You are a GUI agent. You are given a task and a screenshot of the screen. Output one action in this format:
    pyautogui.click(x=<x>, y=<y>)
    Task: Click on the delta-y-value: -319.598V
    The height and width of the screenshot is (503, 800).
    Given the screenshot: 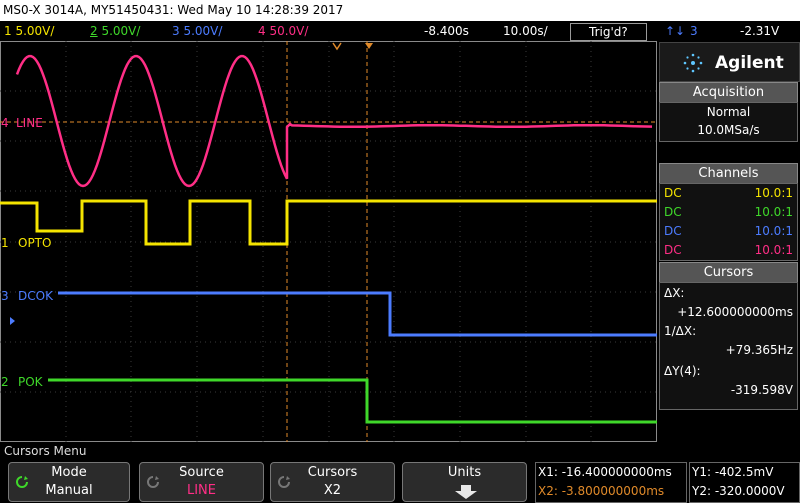 What is the action you would take?
    pyautogui.click(x=761, y=390)
    